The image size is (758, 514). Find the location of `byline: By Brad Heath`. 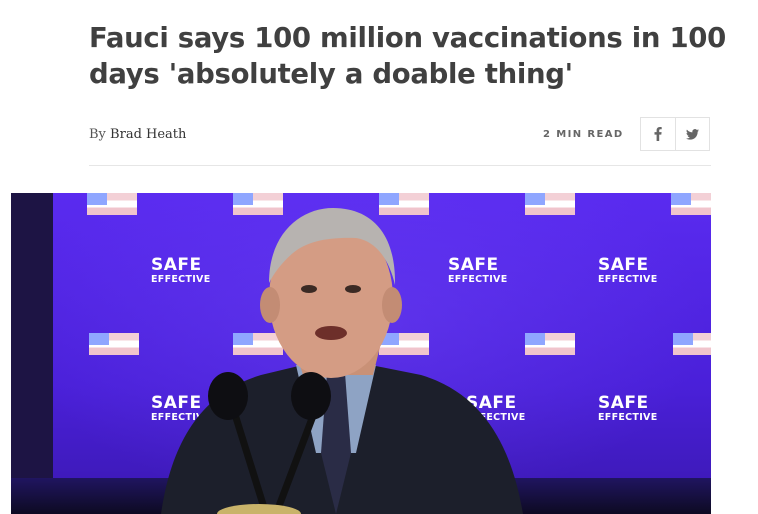

byline: By Brad Heath is located at coordinates (137, 134).